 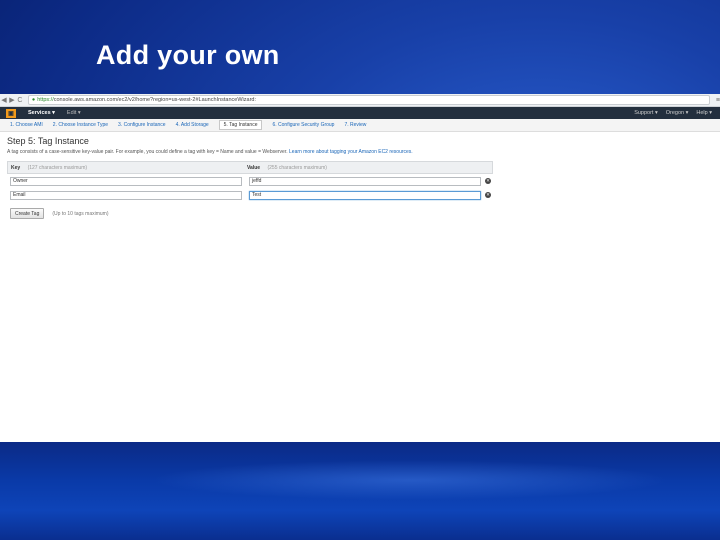 I want to click on step-title: Step 5: Tag Instance, so click(x=48, y=141).